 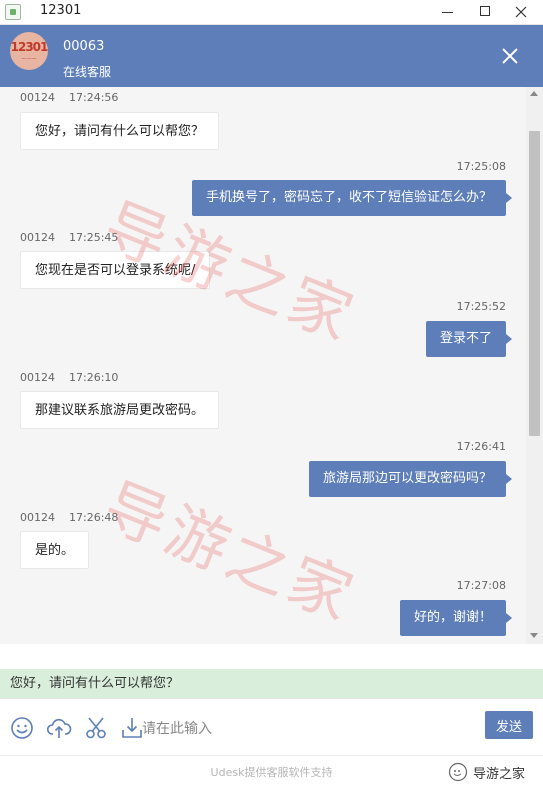 What do you see at coordinates (485, 12) in the screenshot?
I see `maximize-button` at bounding box center [485, 12].